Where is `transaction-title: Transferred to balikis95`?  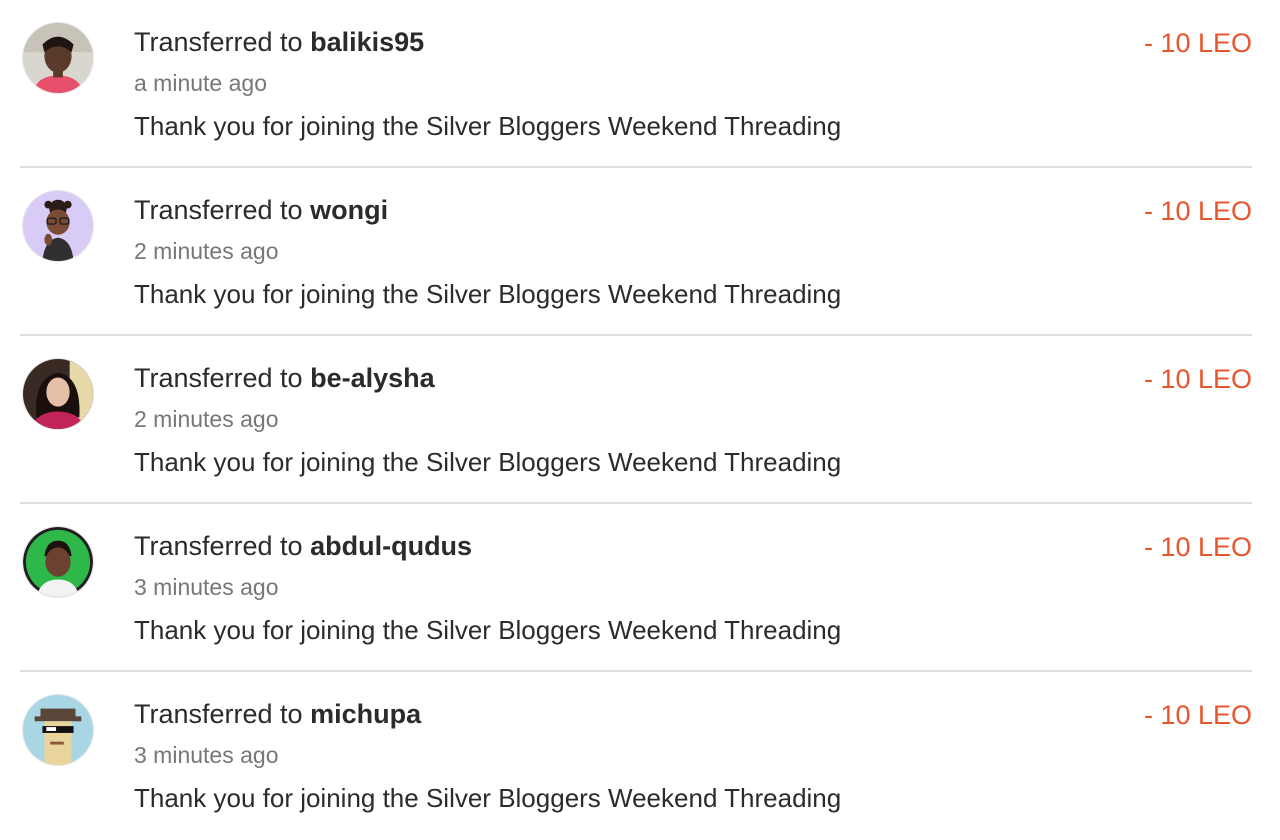
transaction-title: Transferred to balikis95 is located at coordinates (279, 42).